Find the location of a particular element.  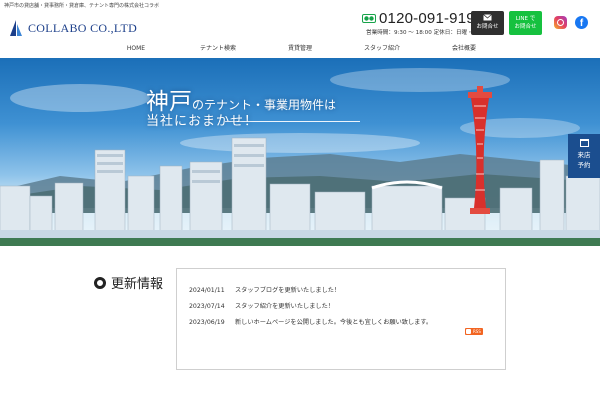

logo-text: COLLABO CO.,LTD is located at coordinates (83, 27).